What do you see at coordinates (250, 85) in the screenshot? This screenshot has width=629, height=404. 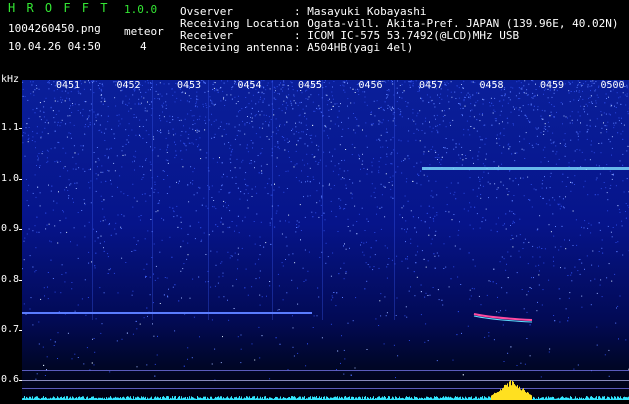 I see `time-label: 0454` at bounding box center [250, 85].